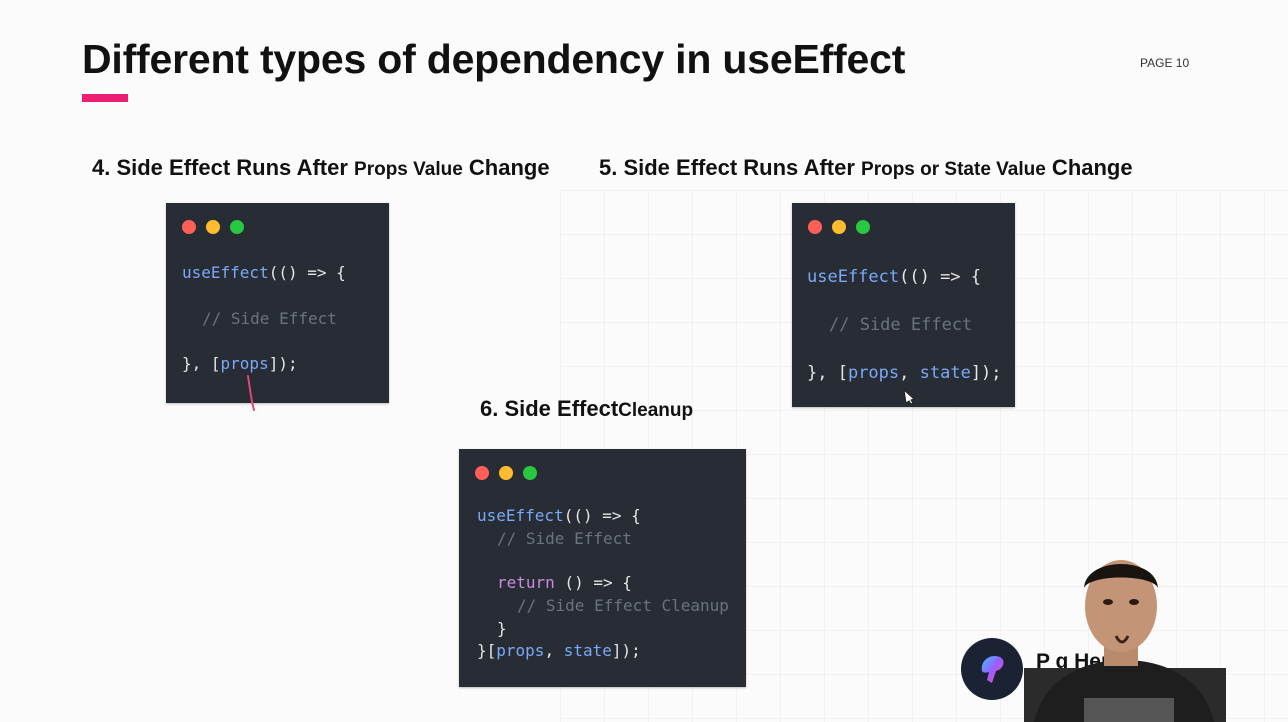 The height and width of the screenshot is (722, 1288). Describe the element at coordinates (559, 650) in the screenshot. I see `code-line: }[props, state]);` at that location.